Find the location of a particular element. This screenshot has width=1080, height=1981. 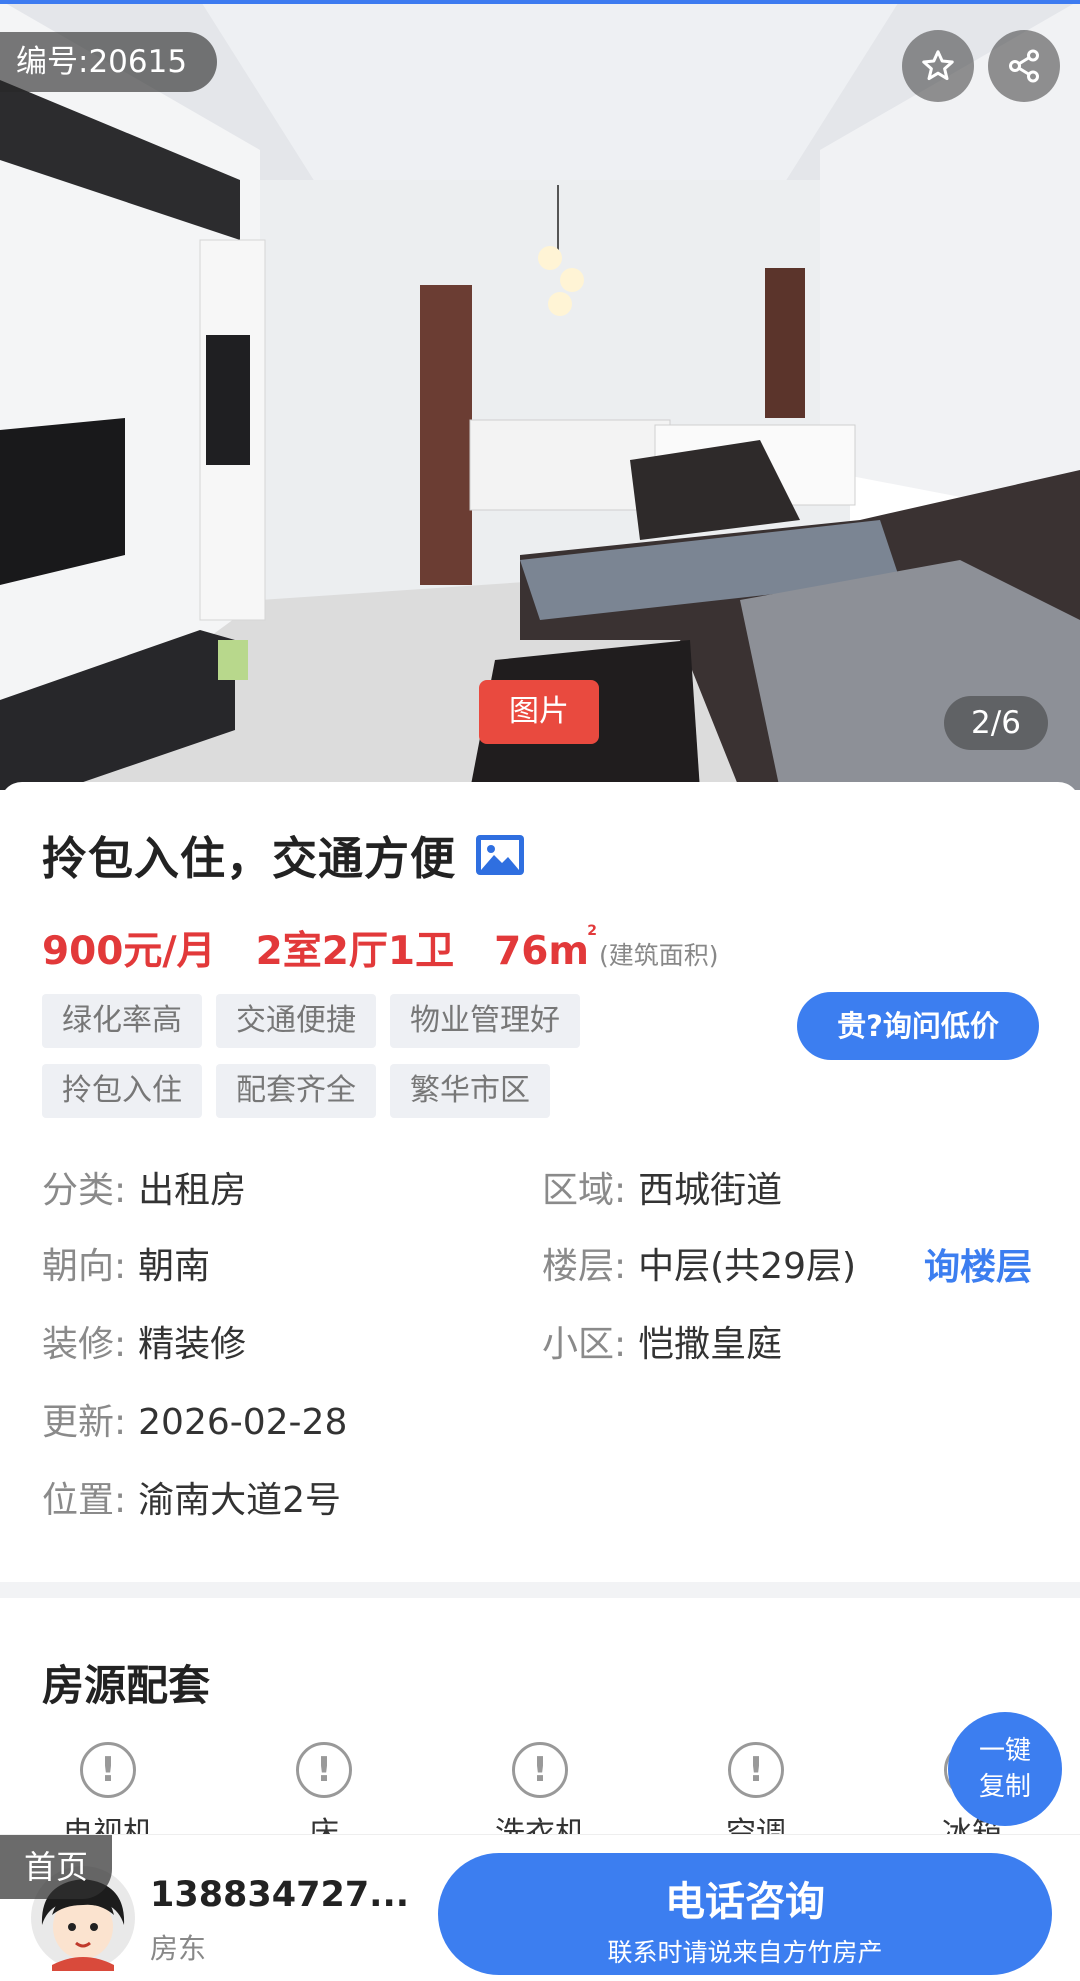

info-key: 位置: is located at coordinates (84, 1500).